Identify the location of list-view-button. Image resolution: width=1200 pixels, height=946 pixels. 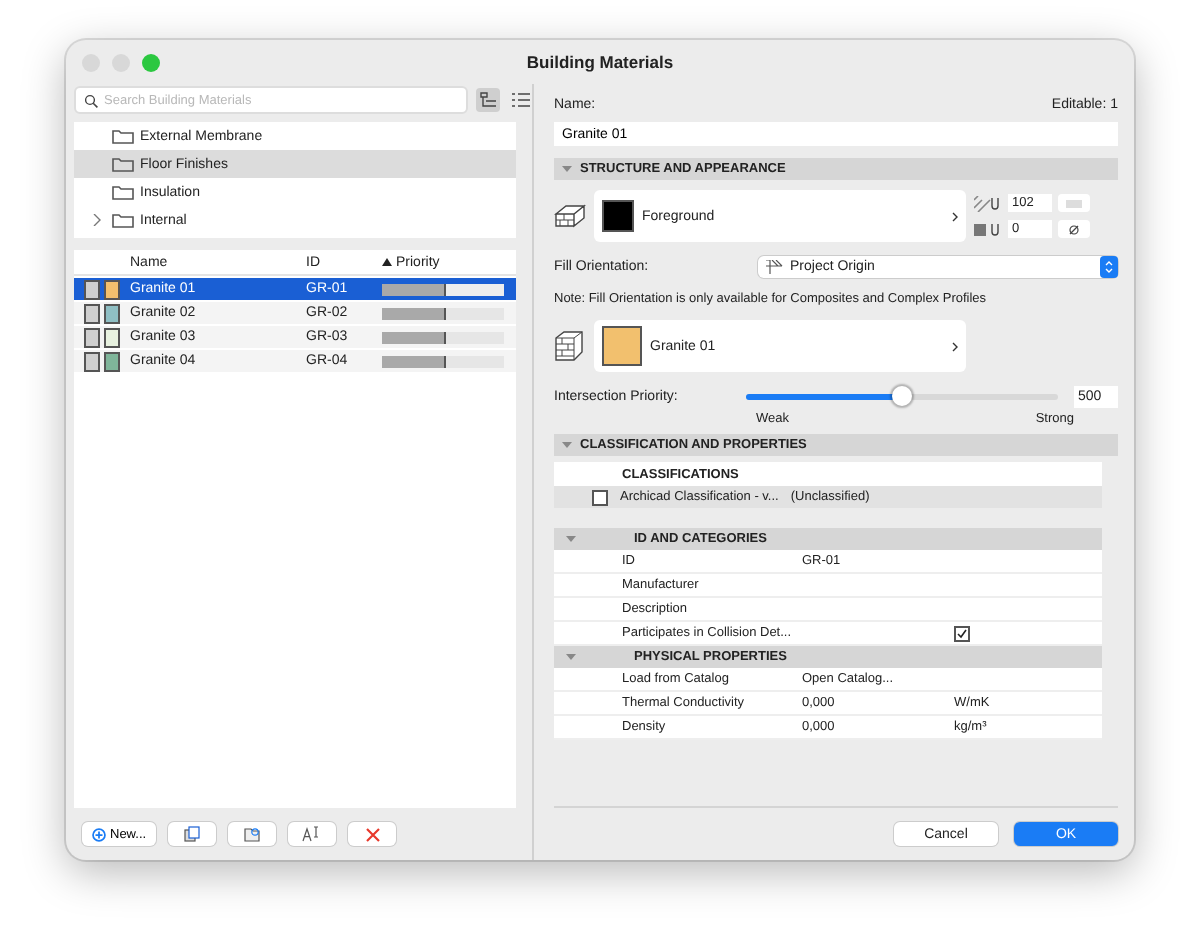
(520, 100).